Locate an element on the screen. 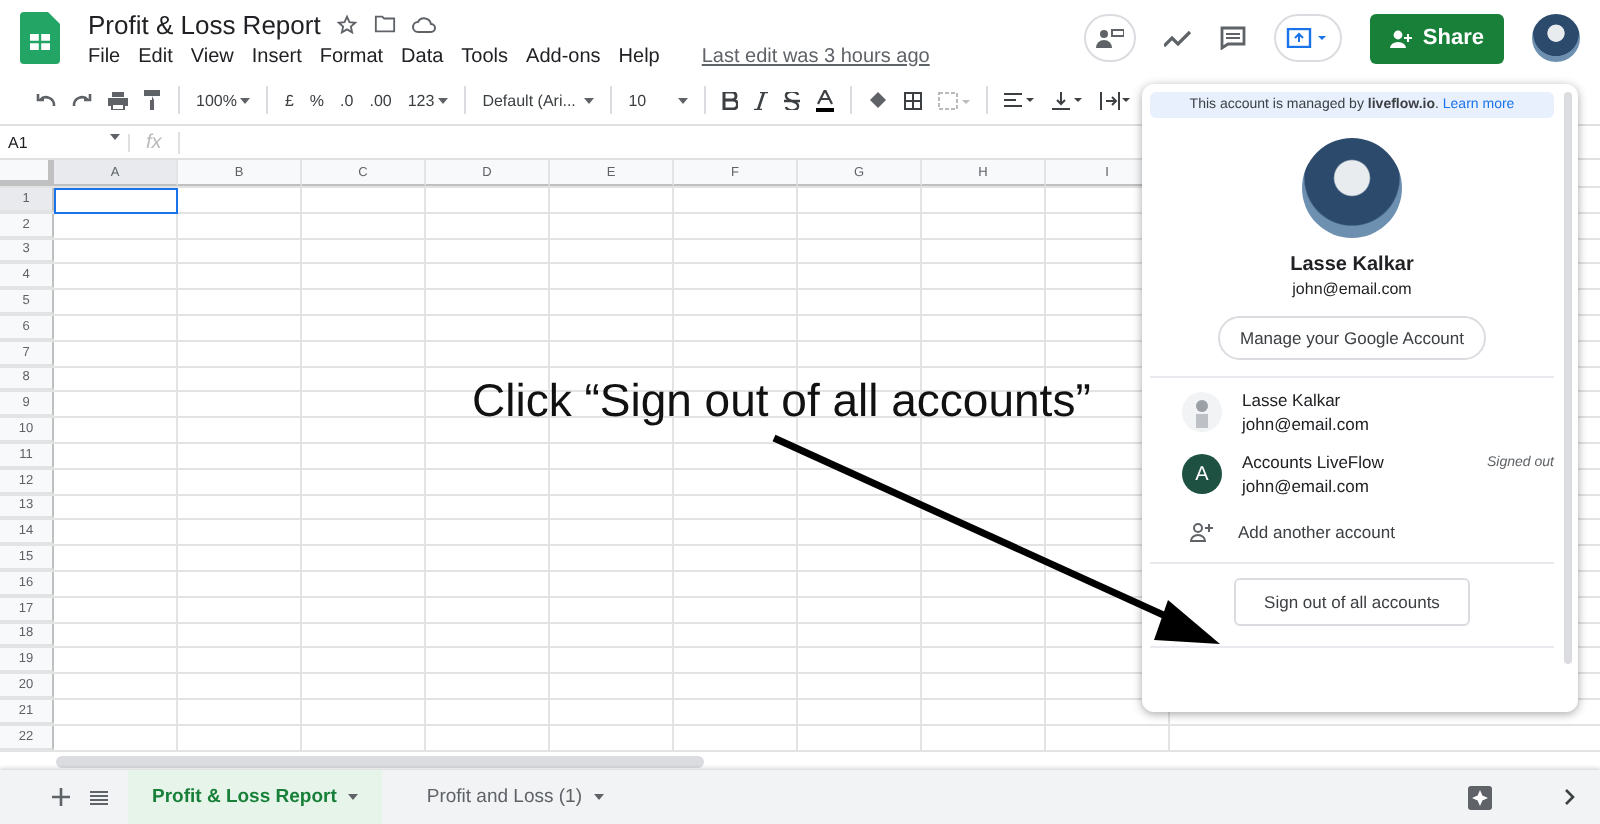  currency-button: £ is located at coordinates (289, 100).